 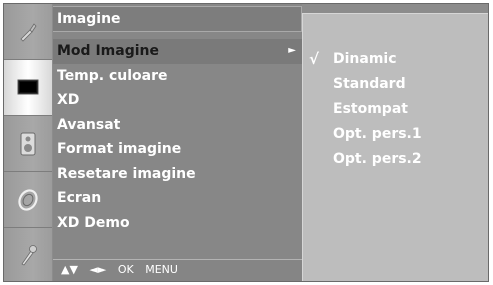 What do you see at coordinates (177, 174) in the screenshot?
I see `menu-item-picture-reset: Resetare imagine` at bounding box center [177, 174].